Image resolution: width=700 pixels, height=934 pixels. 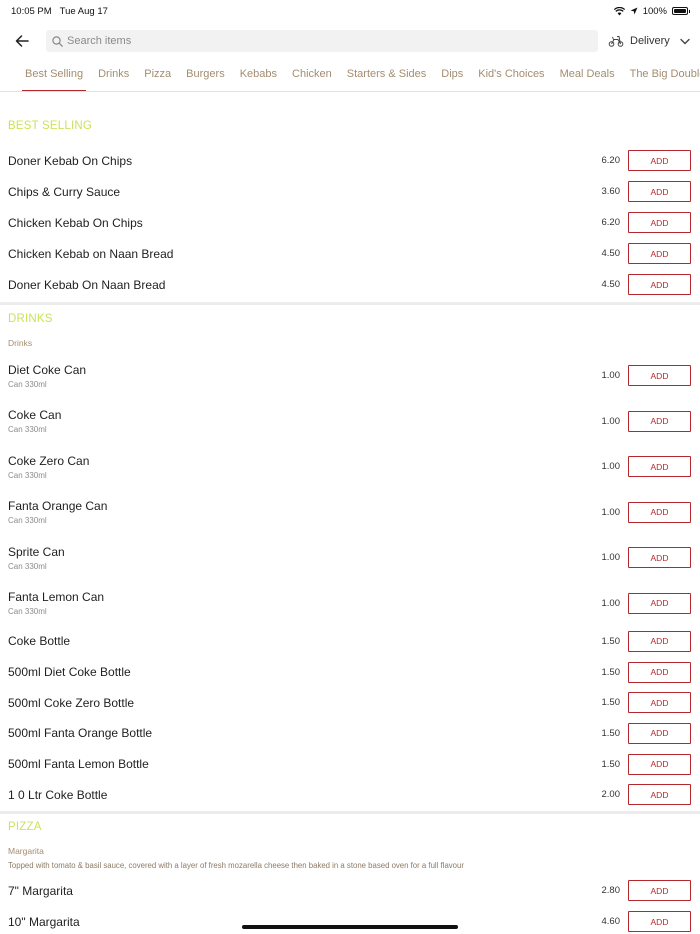 What do you see at coordinates (56, 597) in the screenshot?
I see `item-name: Fanta Lemon Can` at bounding box center [56, 597].